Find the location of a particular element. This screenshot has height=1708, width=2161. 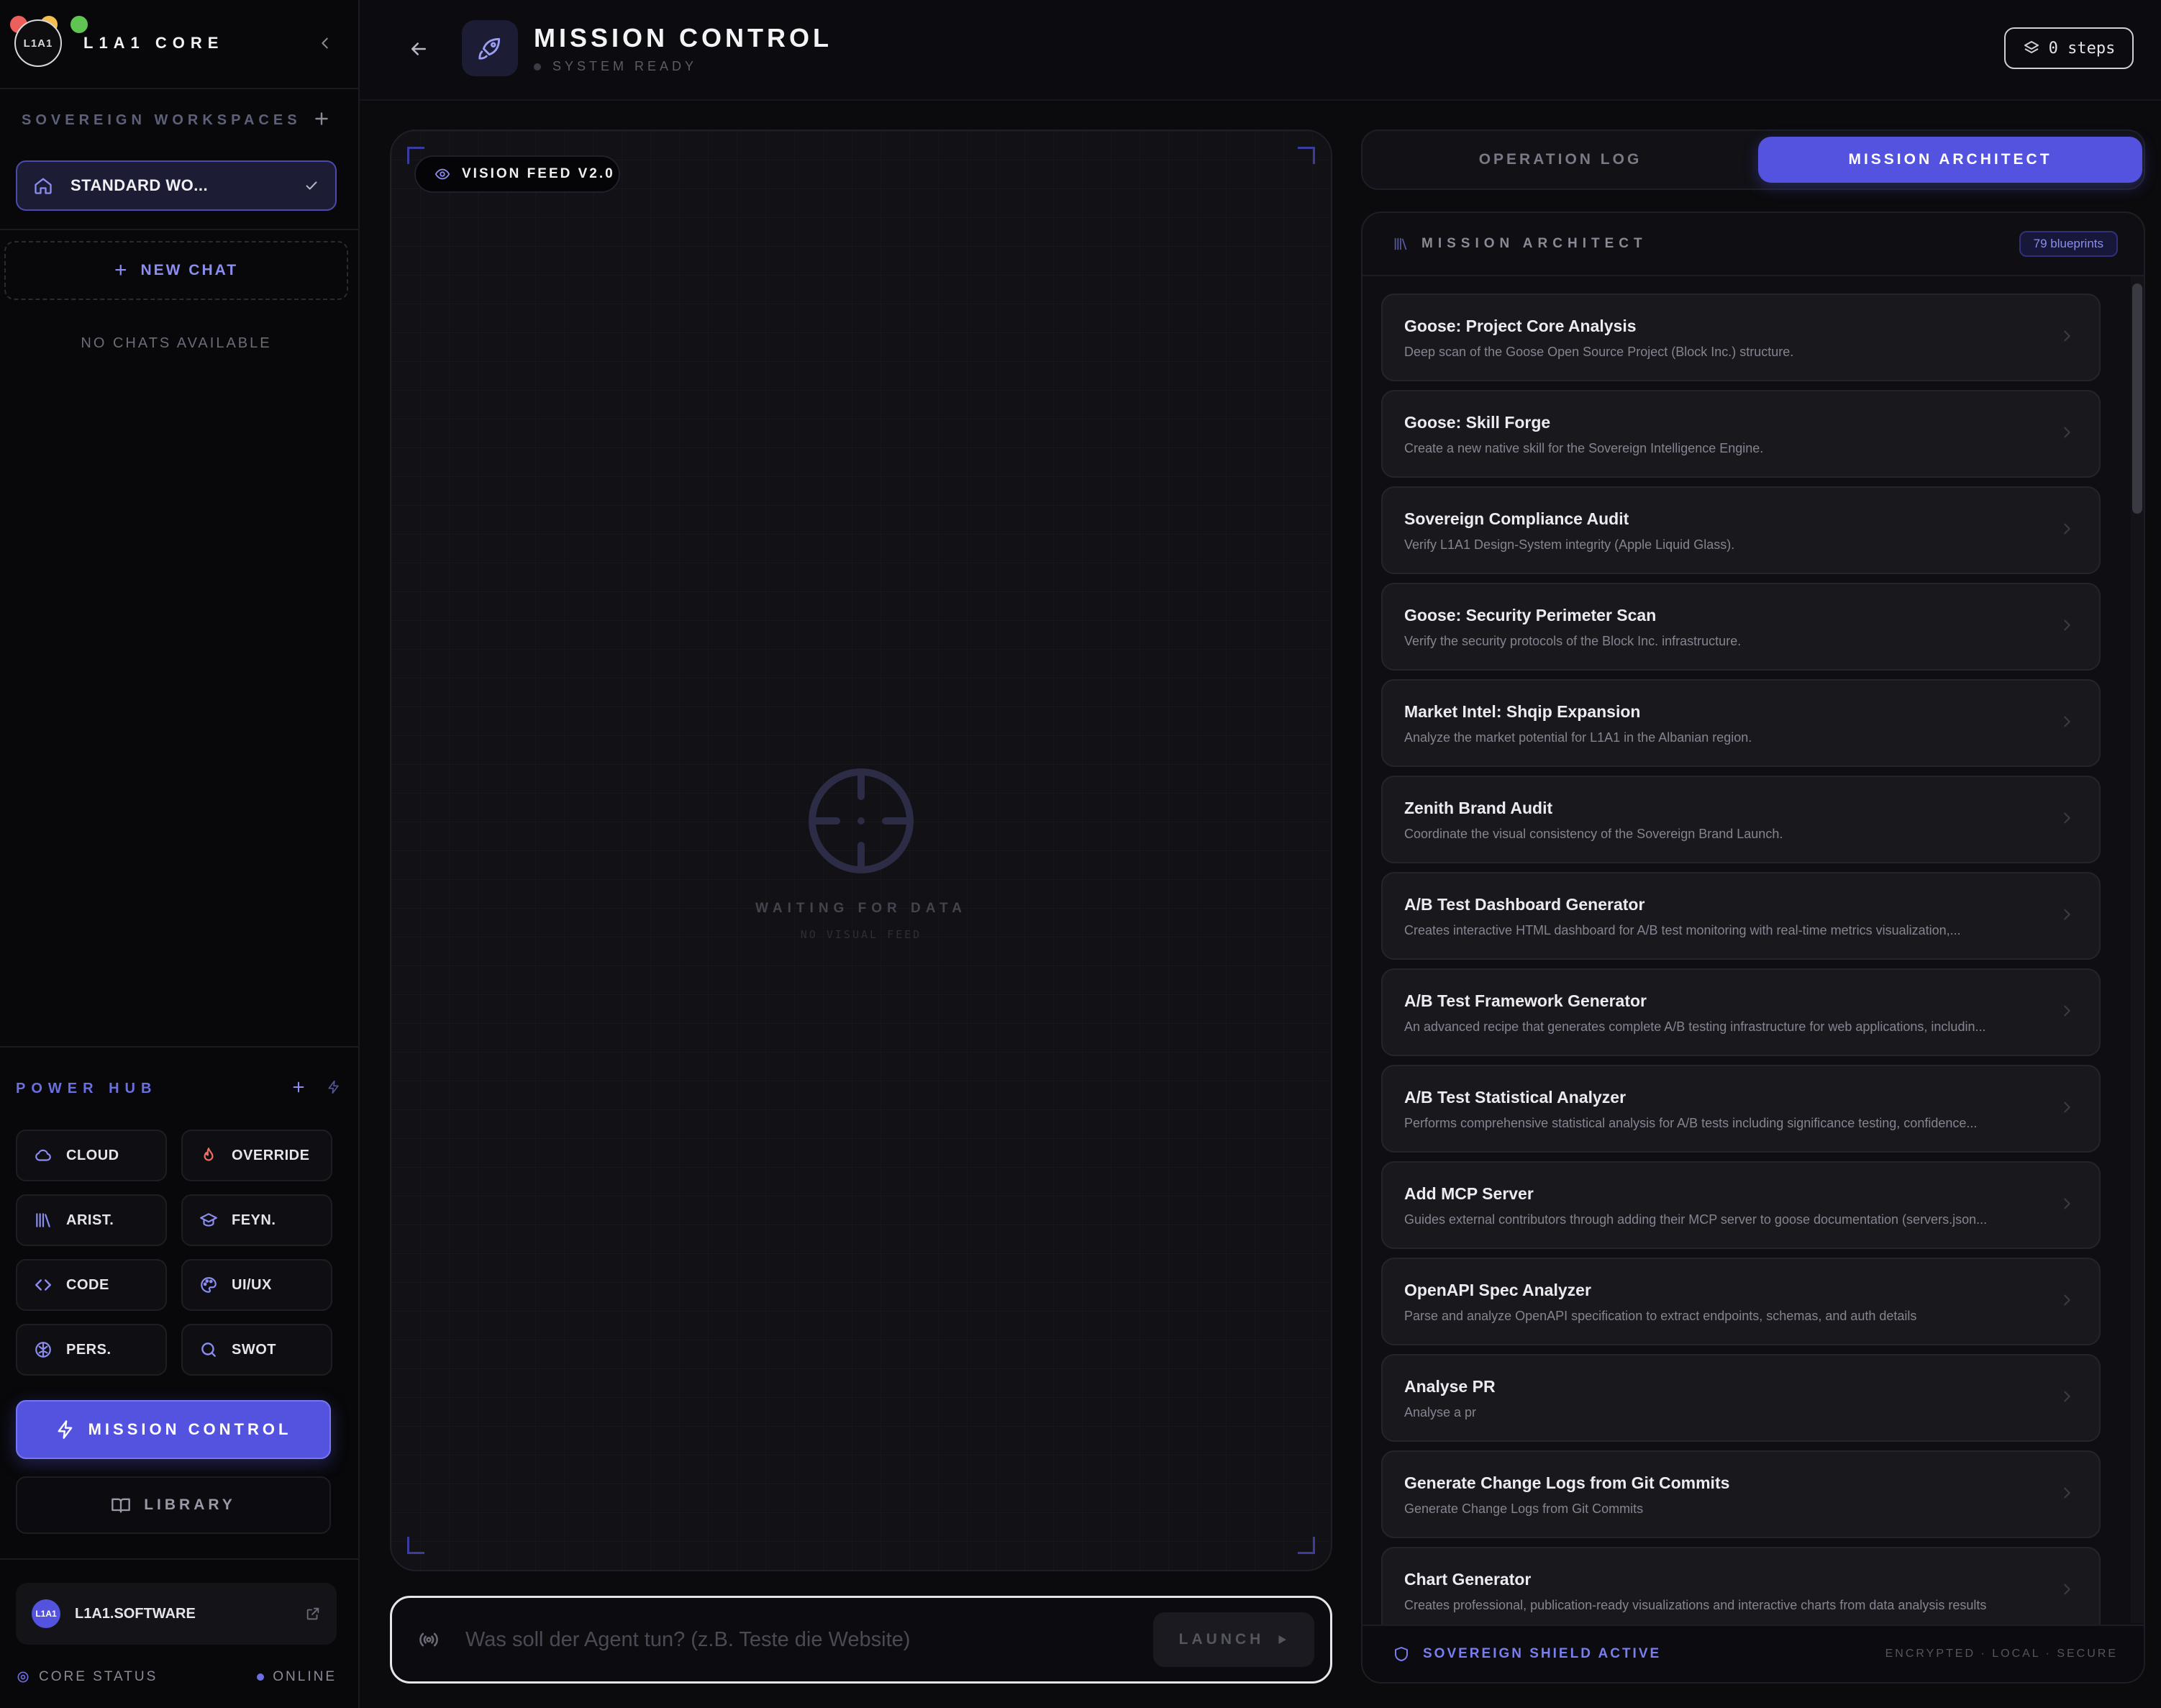

core-status-label: CORE STATUS is located at coordinates (98, 1677).